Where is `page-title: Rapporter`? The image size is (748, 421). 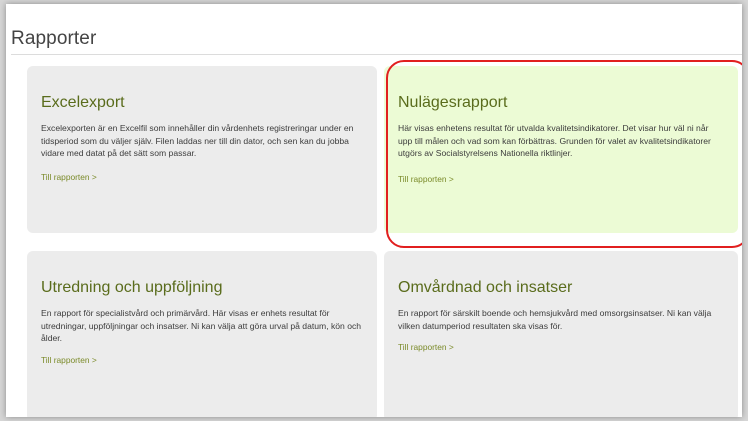
page-title: Rapporter is located at coordinates (54, 38).